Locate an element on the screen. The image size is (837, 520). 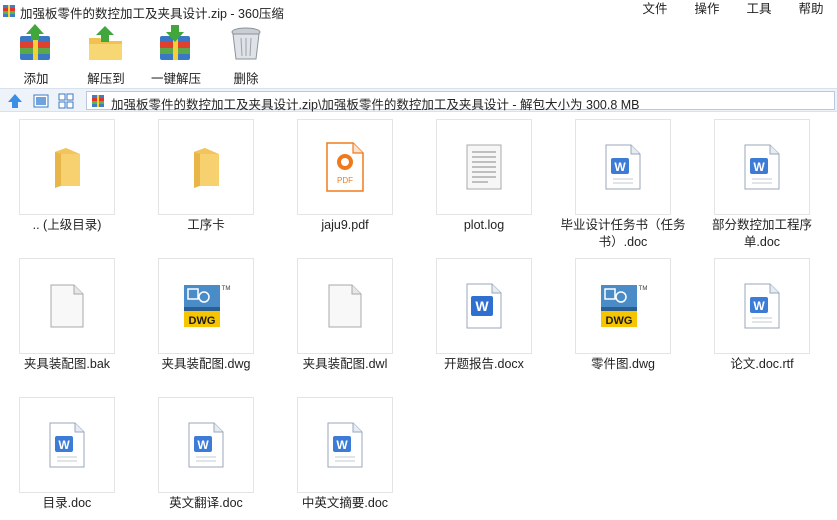
archive-icon is located at coordinates (98, 101).